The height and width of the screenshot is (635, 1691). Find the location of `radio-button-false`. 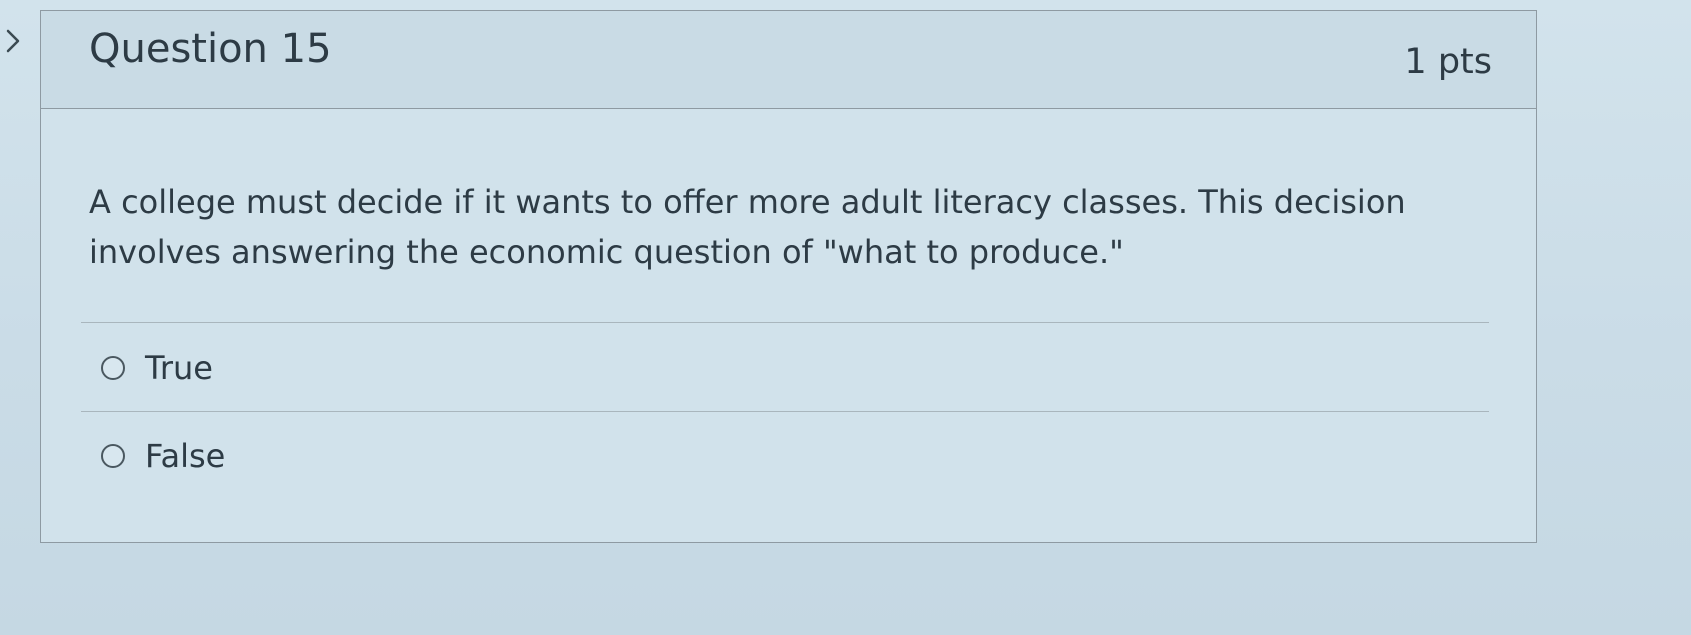

radio-button-false is located at coordinates (113, 456).